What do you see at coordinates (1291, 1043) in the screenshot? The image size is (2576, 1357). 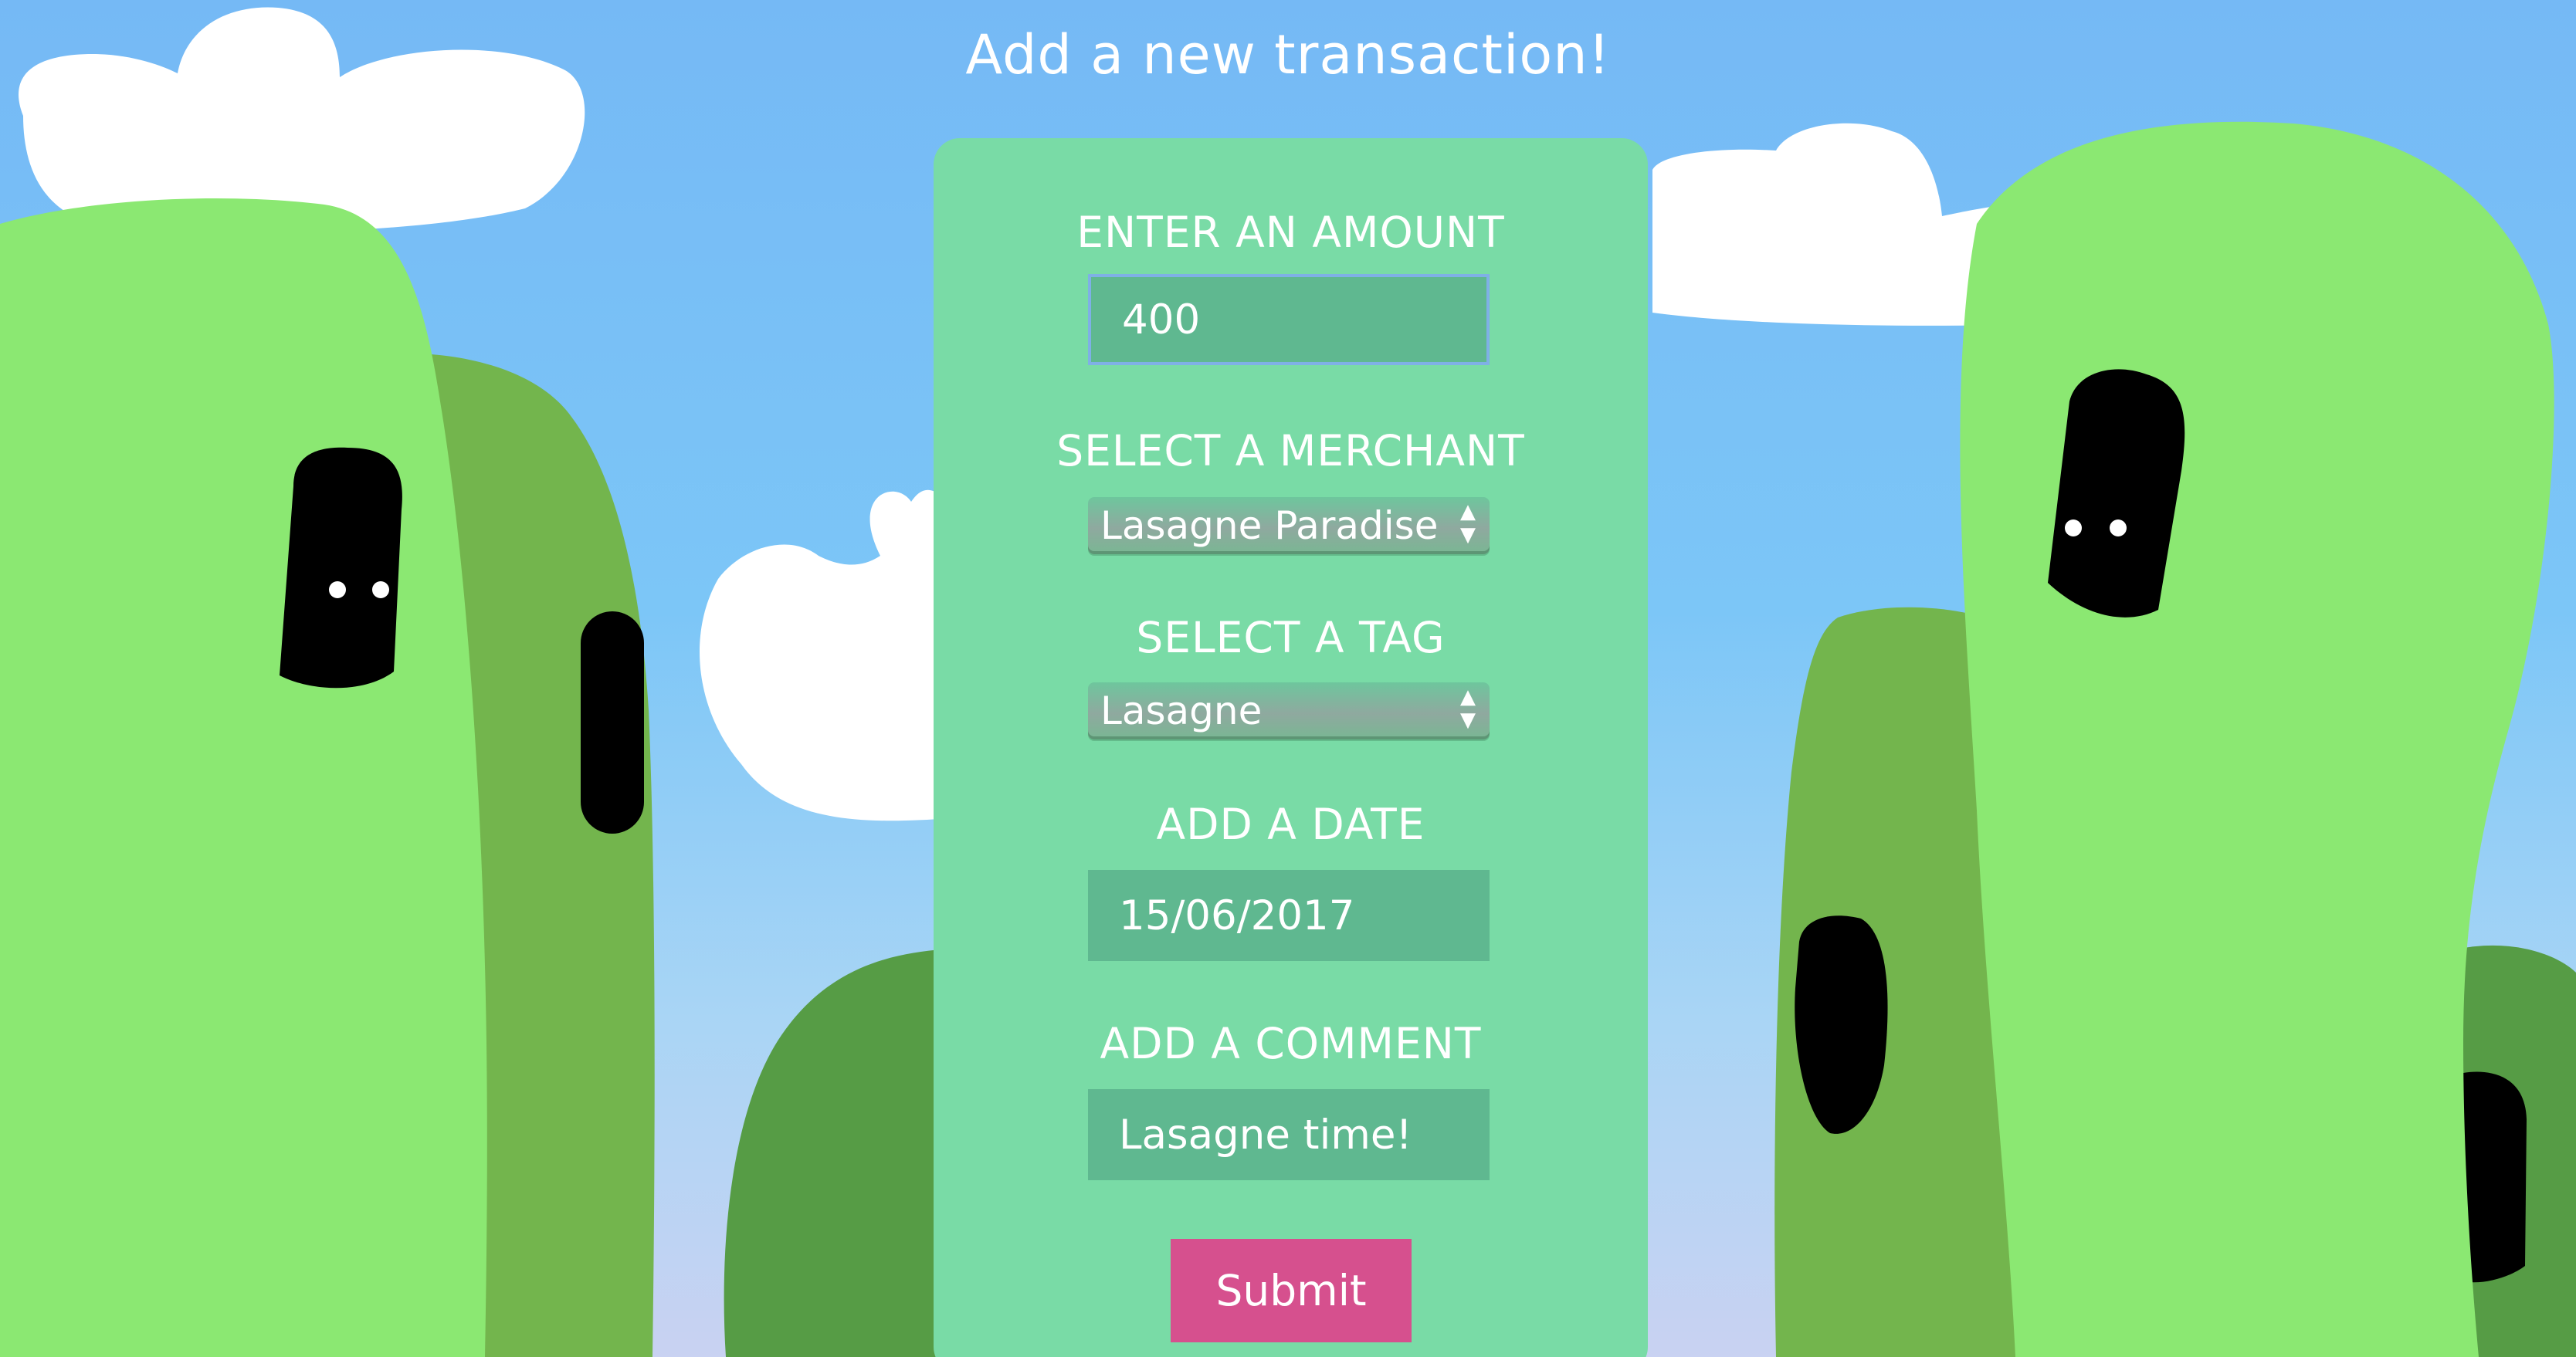 I see `comment-label: ADD A COMMENT` at bounding box center [1291, 1043].